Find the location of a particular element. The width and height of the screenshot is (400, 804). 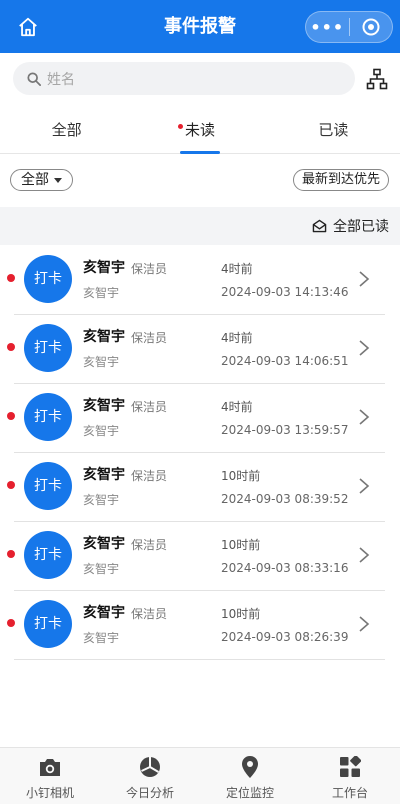

tab-all-label: 全部 is located at coordinates (66, 130).